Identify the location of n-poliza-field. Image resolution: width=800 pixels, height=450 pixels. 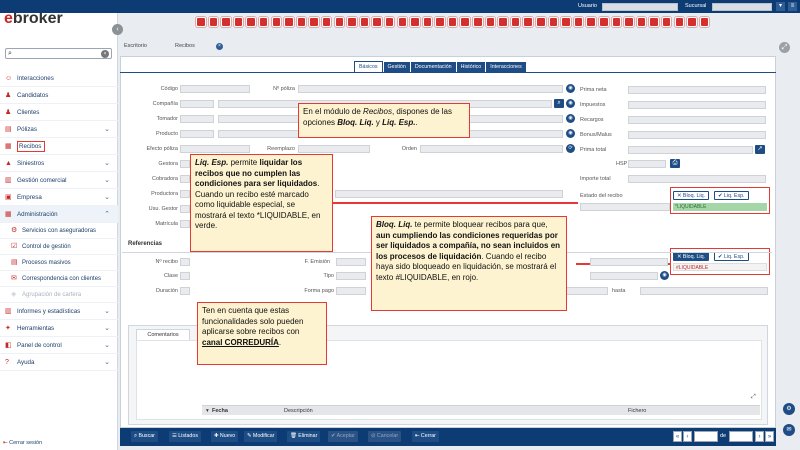
(430, 89).